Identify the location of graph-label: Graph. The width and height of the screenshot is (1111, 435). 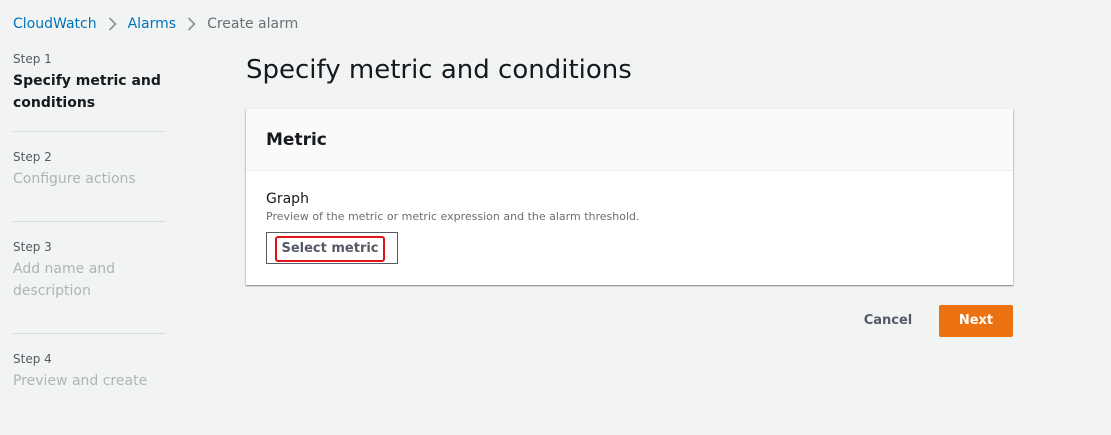
(287, 199).